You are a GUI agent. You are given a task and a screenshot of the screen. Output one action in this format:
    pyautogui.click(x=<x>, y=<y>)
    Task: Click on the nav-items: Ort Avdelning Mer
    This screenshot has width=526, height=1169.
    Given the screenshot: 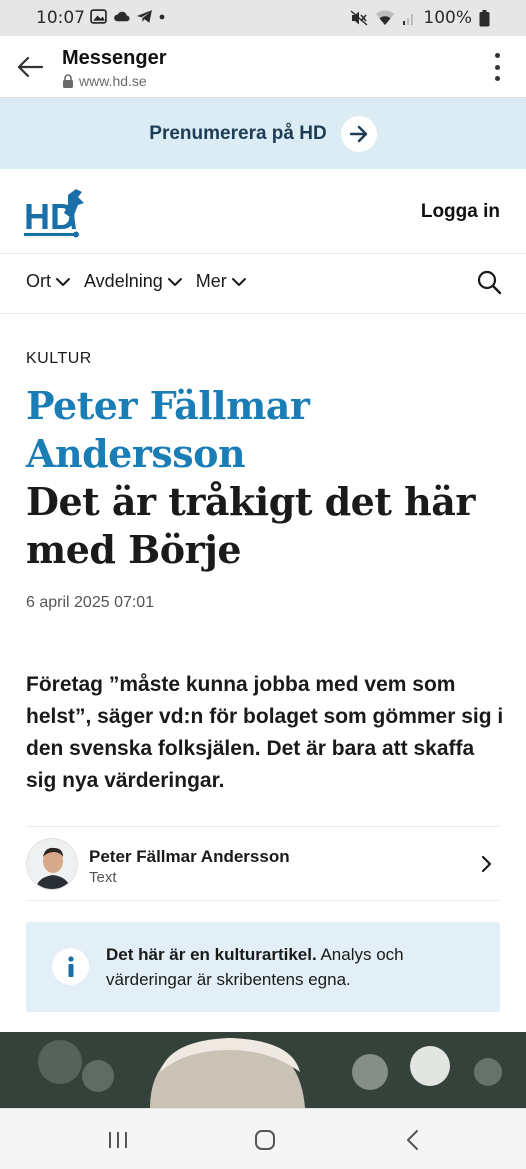 What is the action you would take?
    pyautogui.click(x=136, y=281)
    